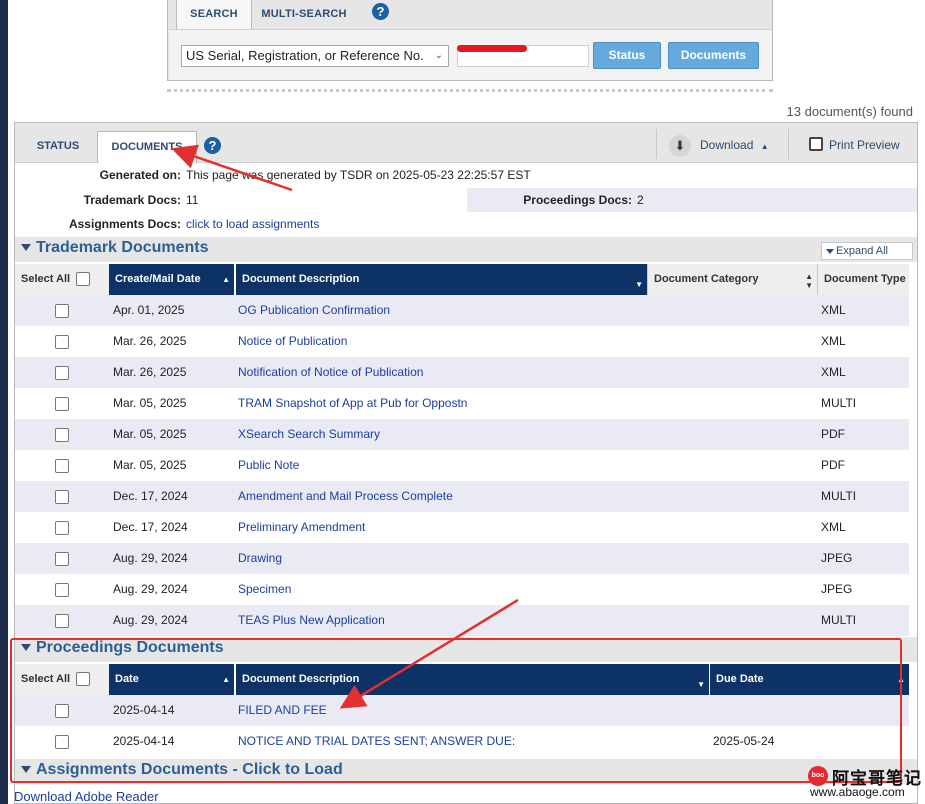 This screenshot has width=925, height=804. Describe the element at coordinates (301, 679) in the screenshot. I see `description-column-label: Document Description` at that location.